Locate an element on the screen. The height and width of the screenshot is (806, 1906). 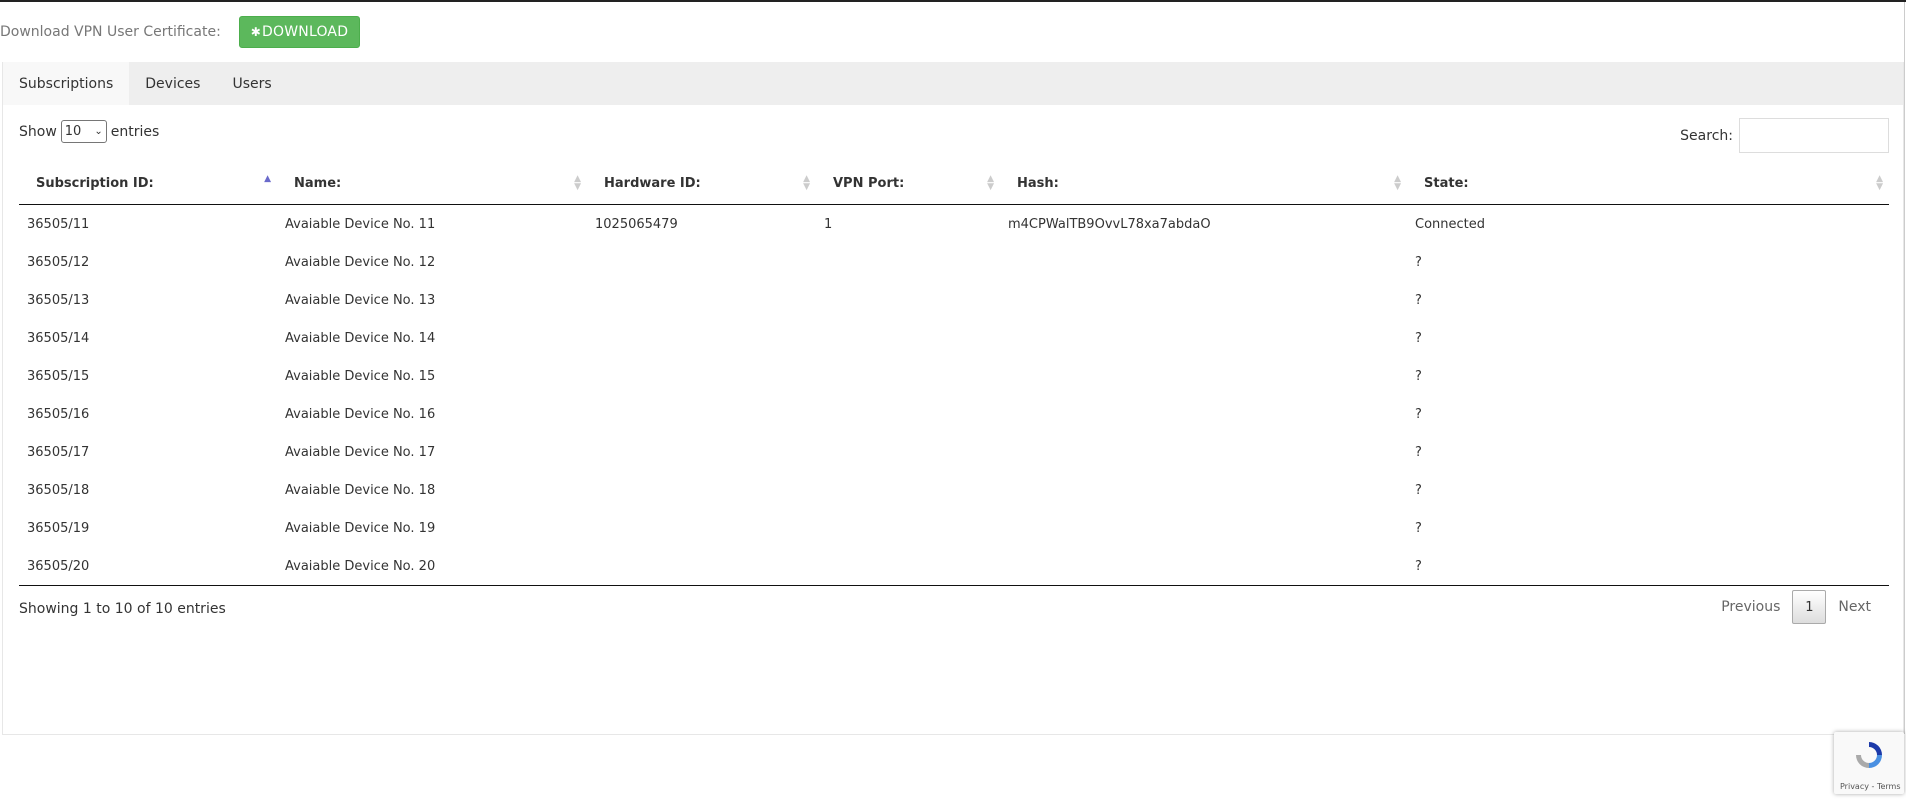
table-row: 36505/18 Avaiable Device No. 18? is located at coordinates (954, 490).